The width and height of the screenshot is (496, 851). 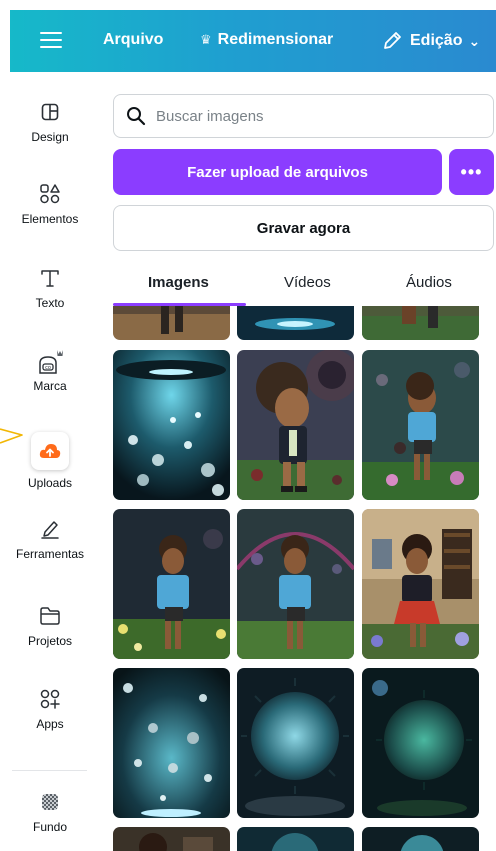 I want to click on record-now-button: Gravar agora, so click(x=303, y=228).